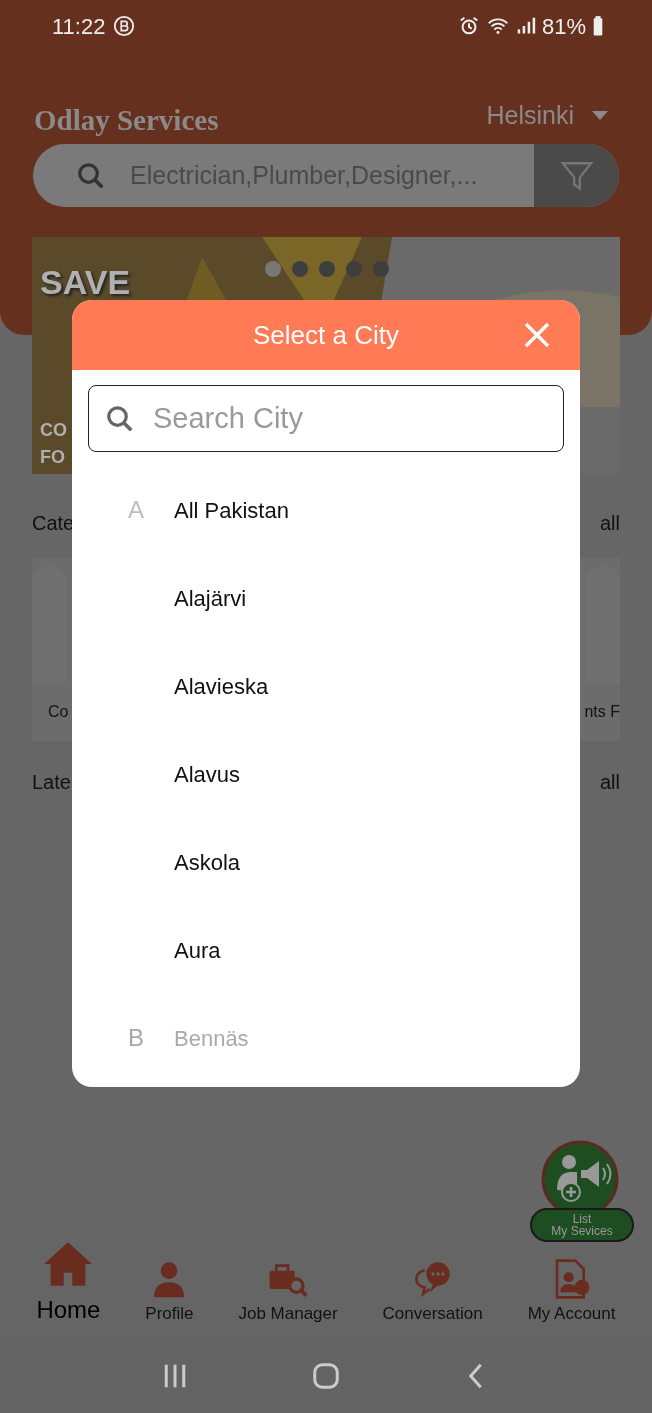  I want to click on nav-tab: Home, so click(68, 1283).